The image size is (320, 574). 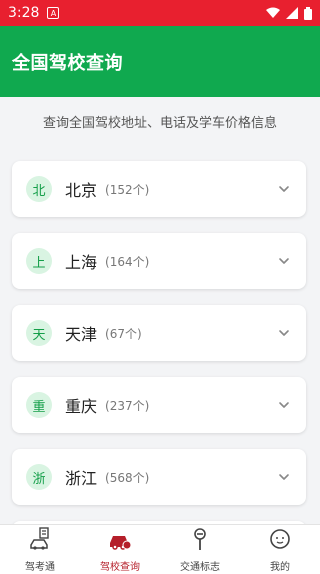 I want to click on region-name: 北京, so click(x=81, y=190).